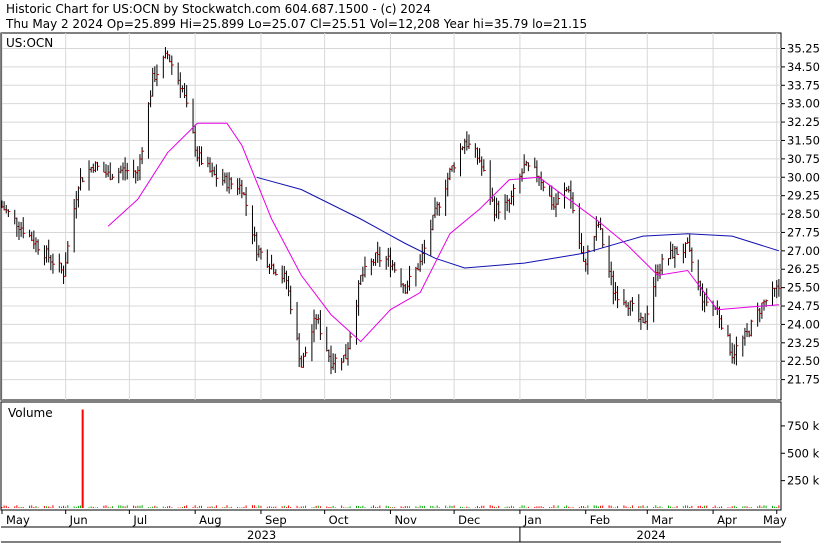 This screenshot has width=830, height=543. What do you see at coordinates (803, 306) in the screenshot?
I see `price-tick-label: 24.75` at bounding box center [803, 306].